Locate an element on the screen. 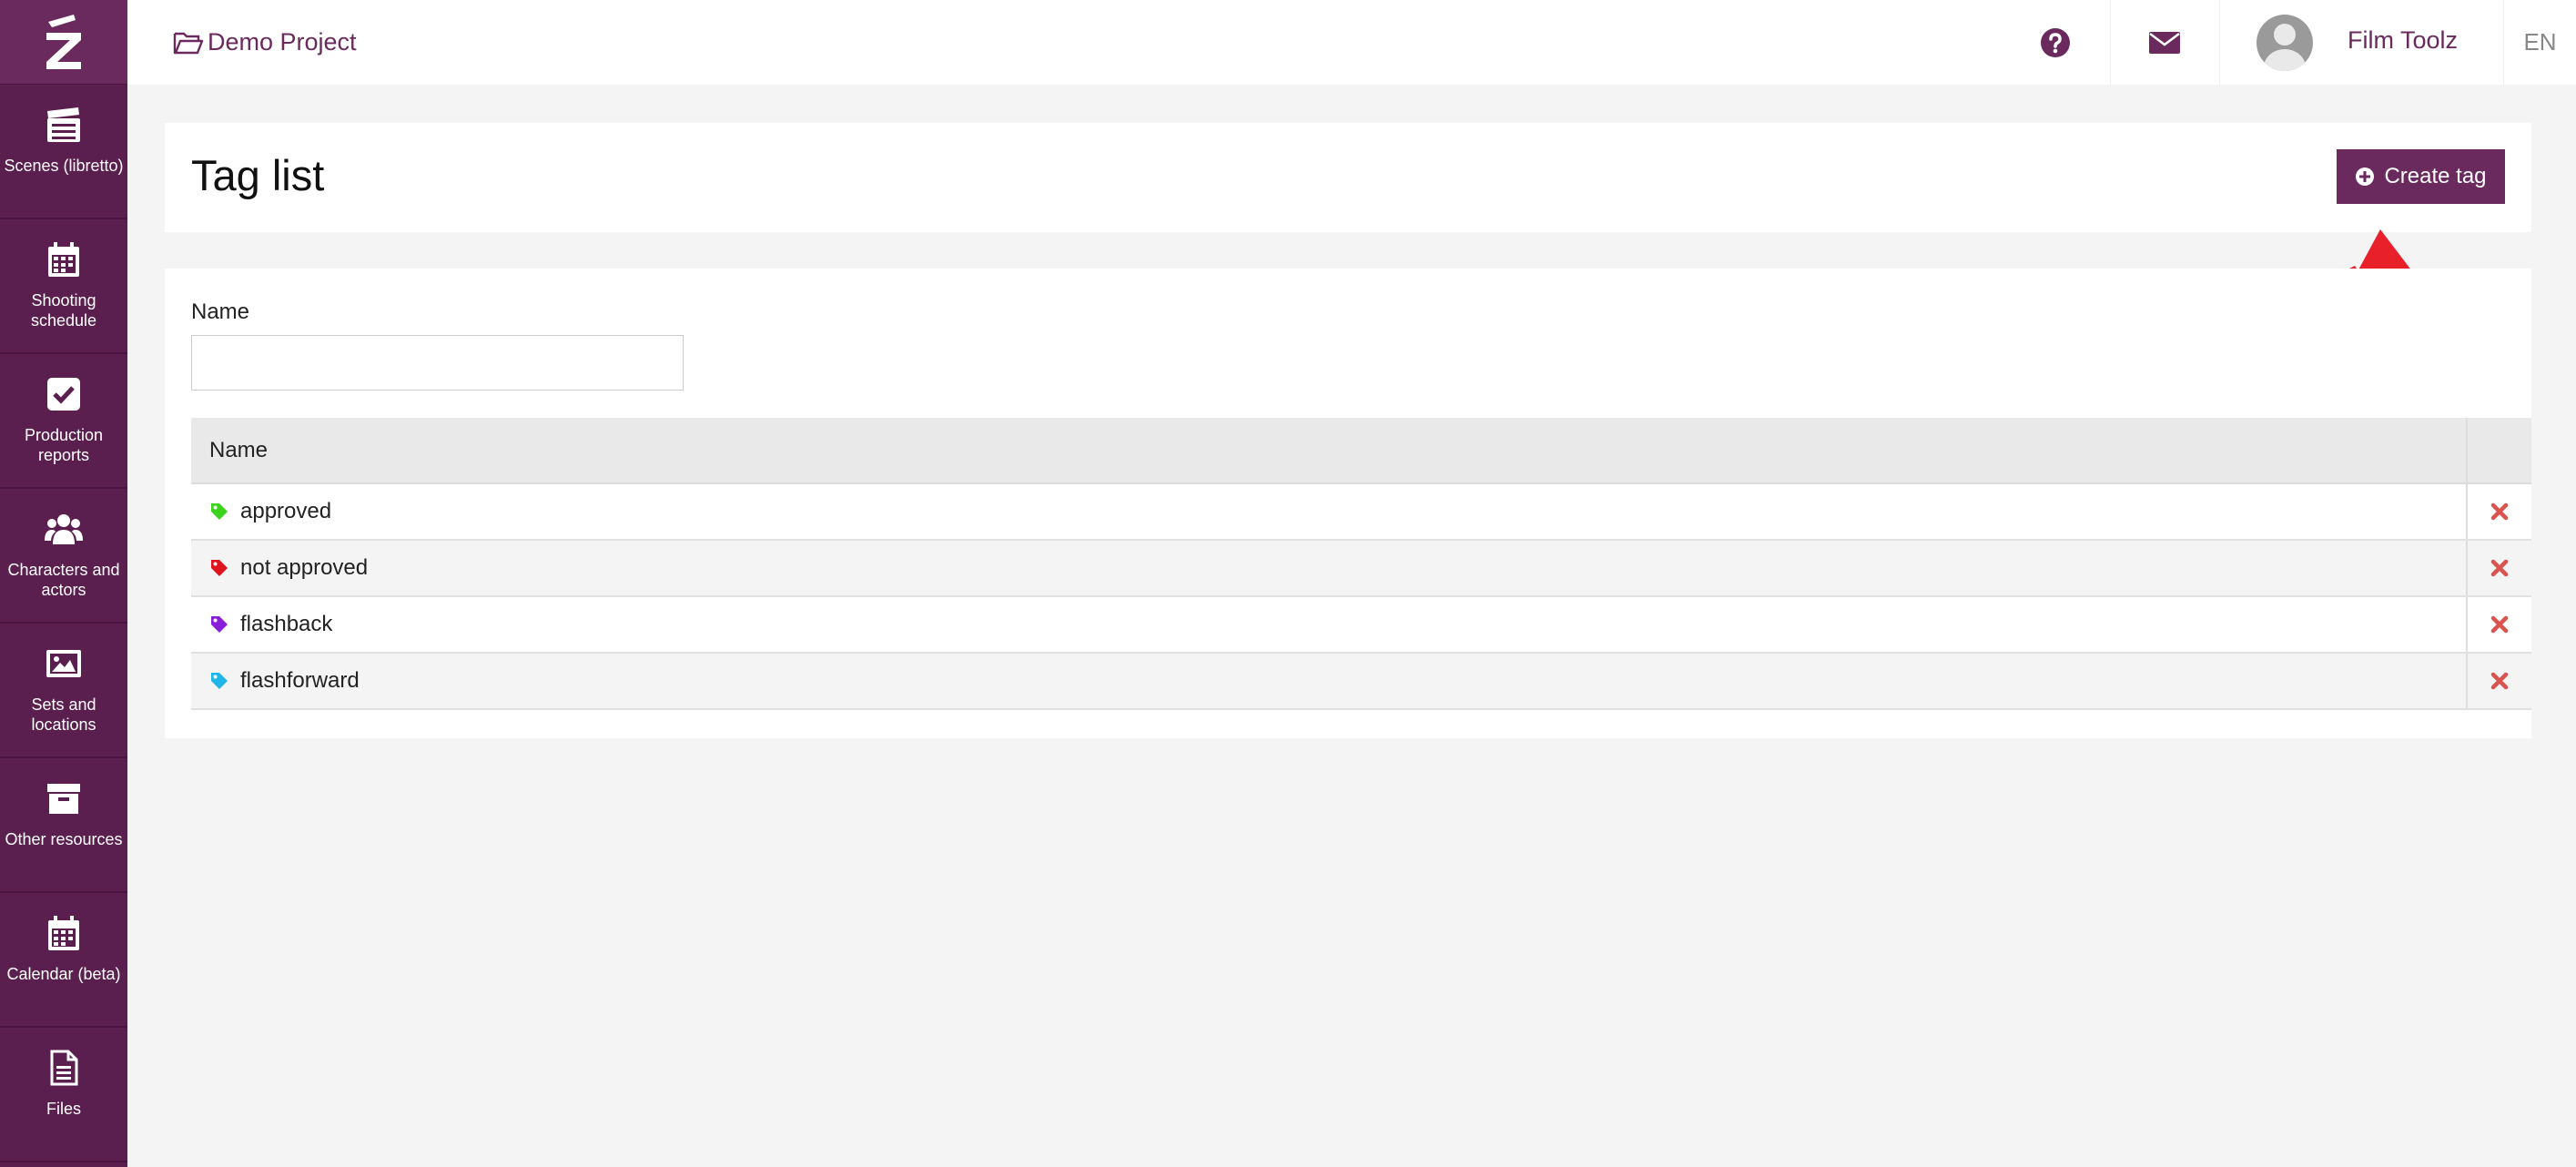 The width and height of the screenshot is (2576, 1167). sidebar-item-label: Calendar (beta) is located at coordinates (63, 974).